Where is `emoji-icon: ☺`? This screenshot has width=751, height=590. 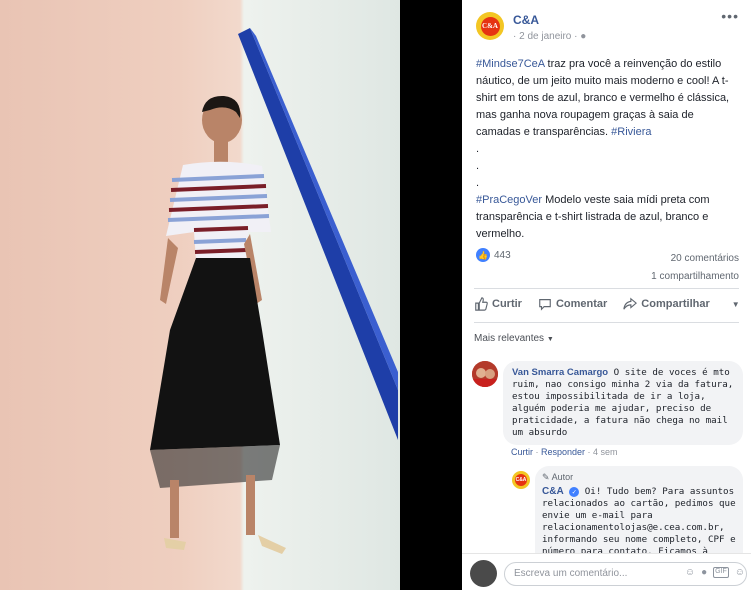
emoji-icon: ☺ is located at coordinates (690, 572).